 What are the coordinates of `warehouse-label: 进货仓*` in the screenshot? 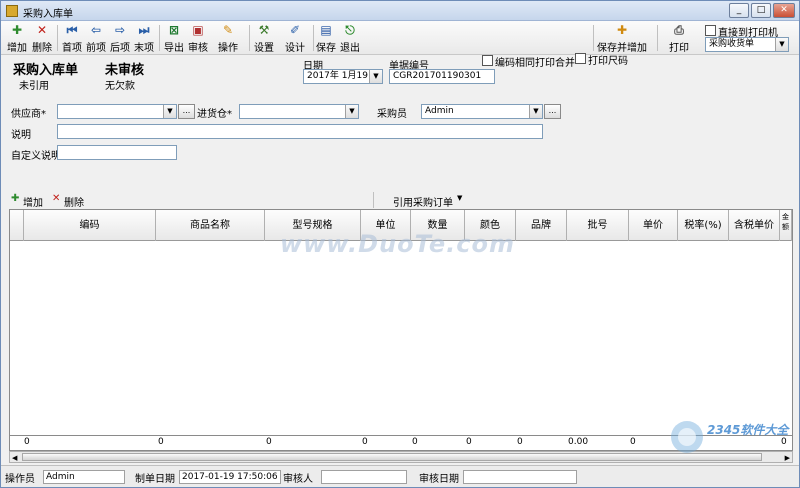 It's located at (214, 114).